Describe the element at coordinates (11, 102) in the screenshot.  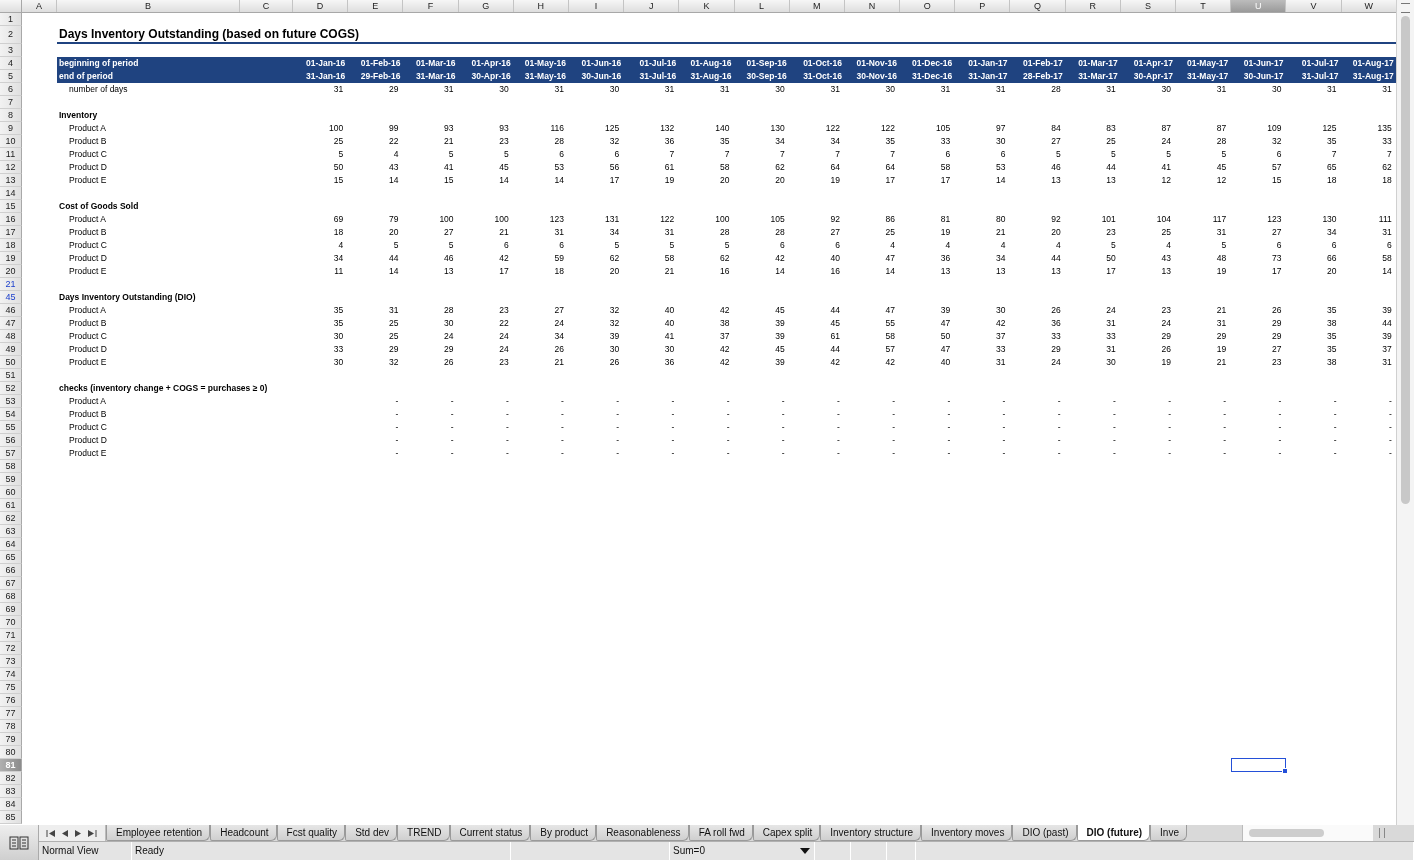
I see `row-header: 7` at that location.